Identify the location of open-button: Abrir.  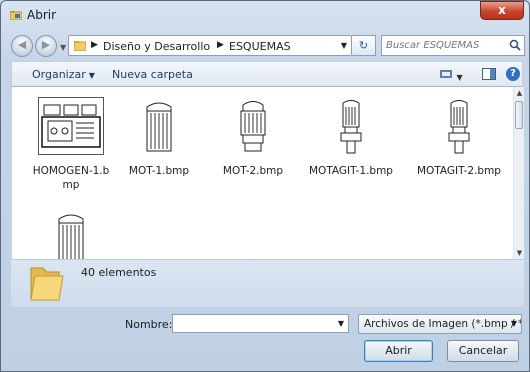
(398, 351).